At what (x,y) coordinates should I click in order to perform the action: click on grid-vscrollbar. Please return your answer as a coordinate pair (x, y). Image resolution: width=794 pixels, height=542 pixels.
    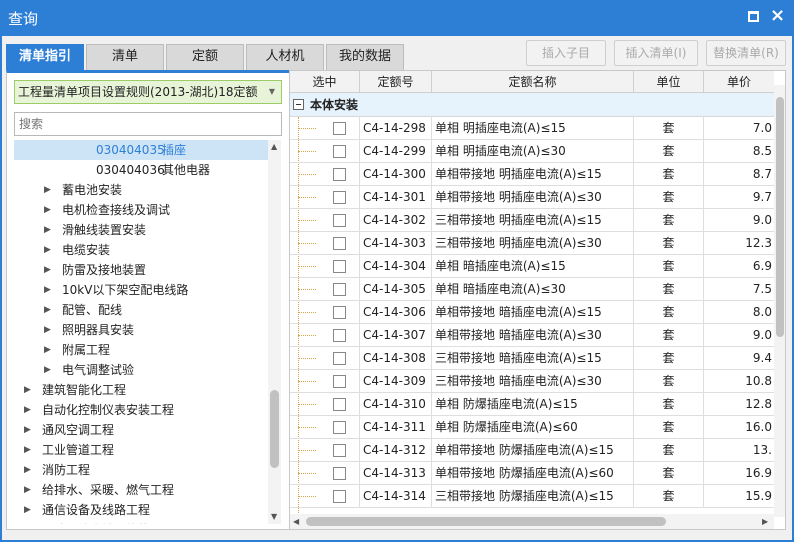
    Looking at the image, I should click on (779, 301).